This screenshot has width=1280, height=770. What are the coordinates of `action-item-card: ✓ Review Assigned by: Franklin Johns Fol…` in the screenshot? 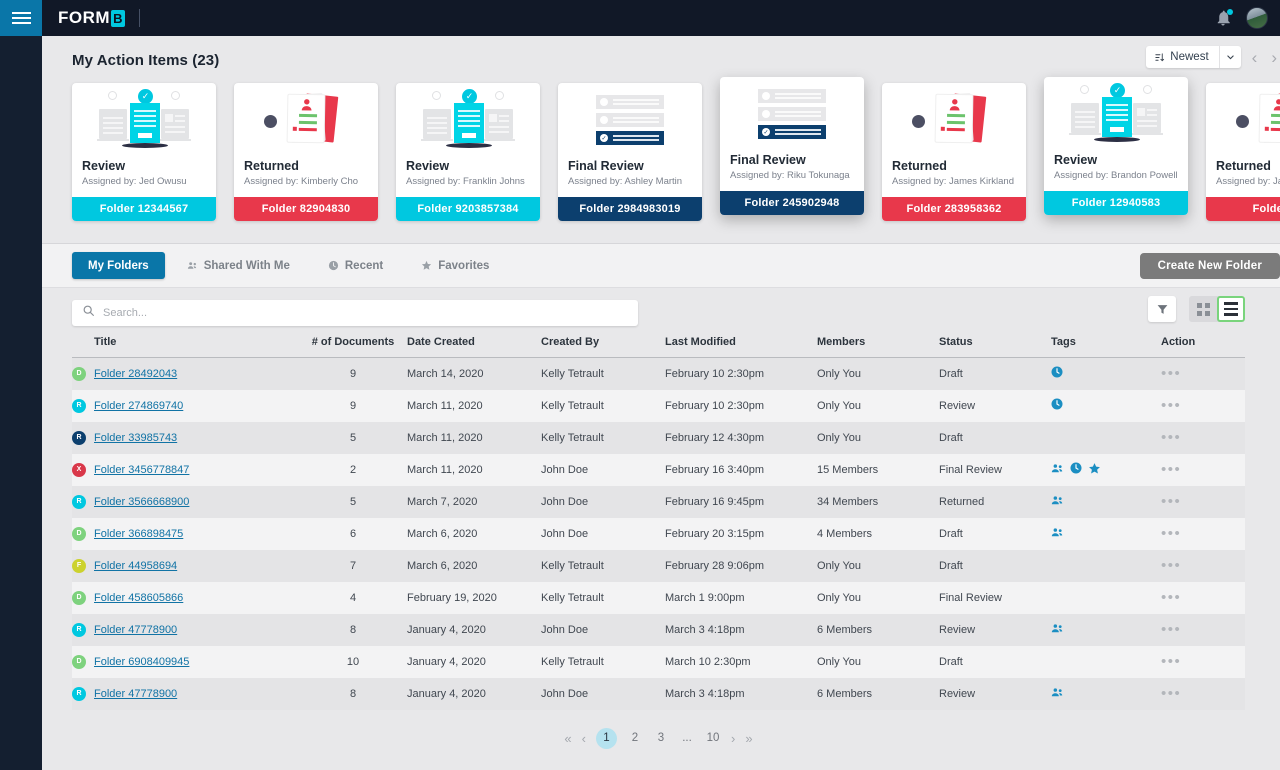 It's located at (468, 152).